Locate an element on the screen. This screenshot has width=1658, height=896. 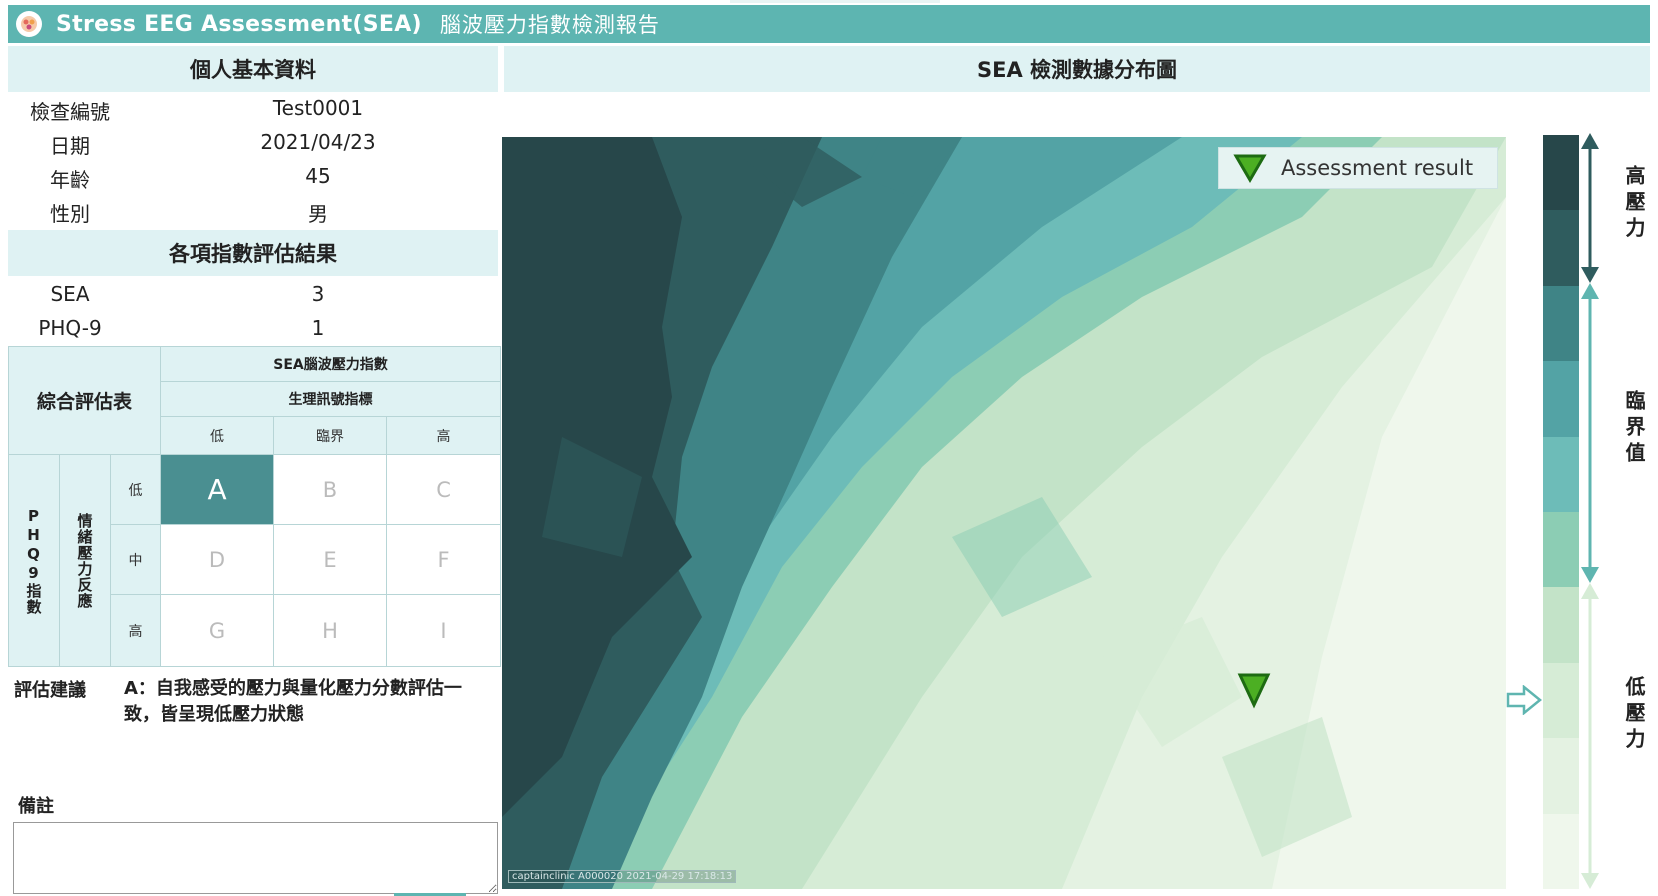
chart-heading: SEA 檢測數據分布圖 is located at coordinates (1077, 69).